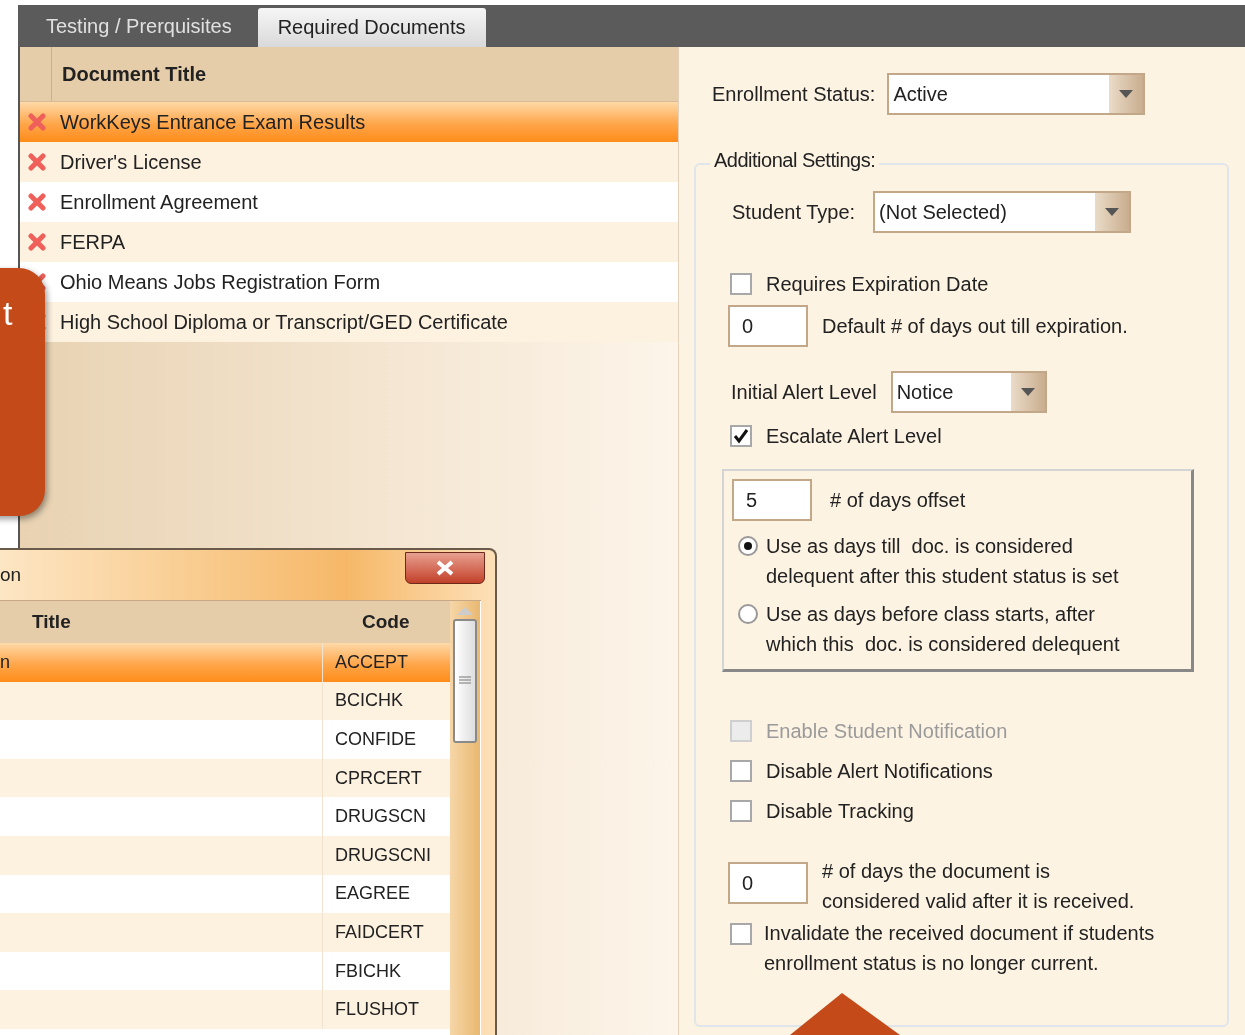 This screenshot has width=1245, height=1035. I want to click on column-header: Code, so click(386, 622).